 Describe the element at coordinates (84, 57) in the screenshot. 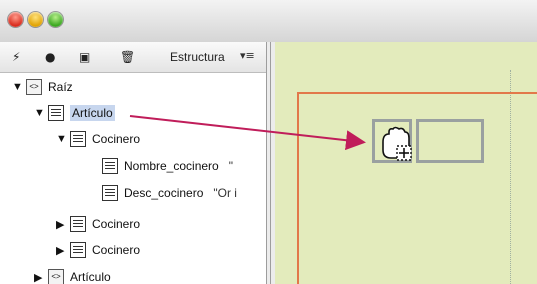

I see `frame-icon: ▣` at that location.